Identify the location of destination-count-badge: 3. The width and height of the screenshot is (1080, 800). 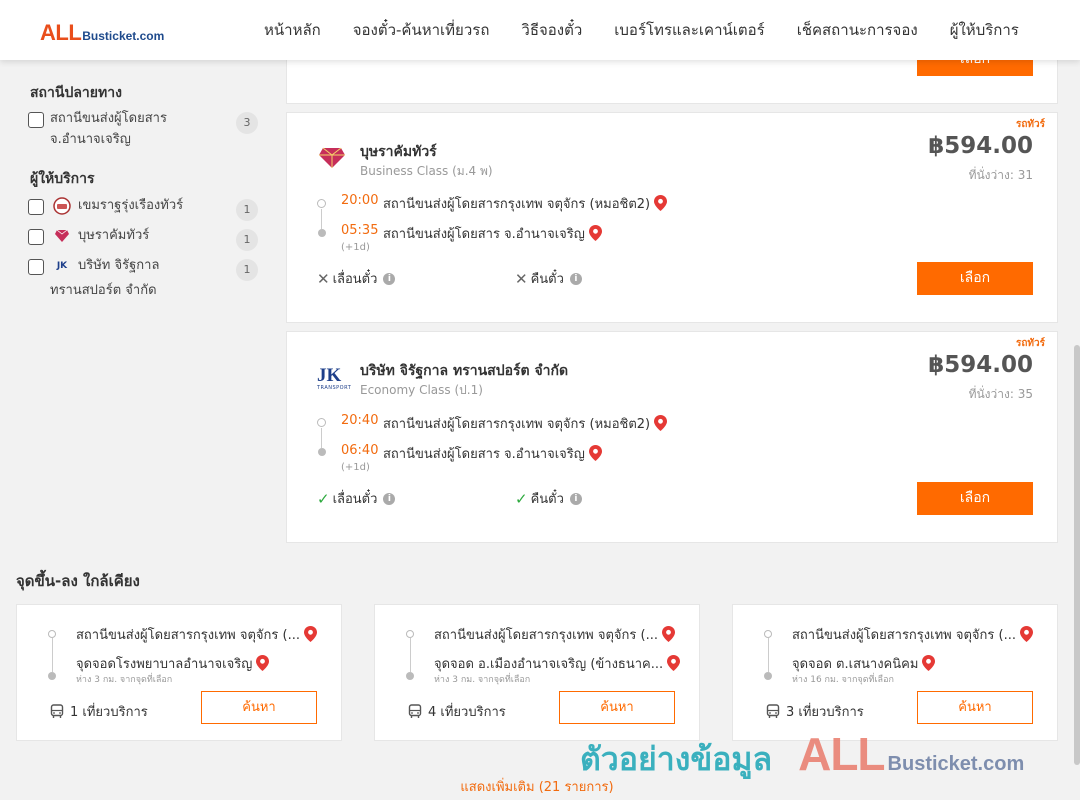
(247, 123).